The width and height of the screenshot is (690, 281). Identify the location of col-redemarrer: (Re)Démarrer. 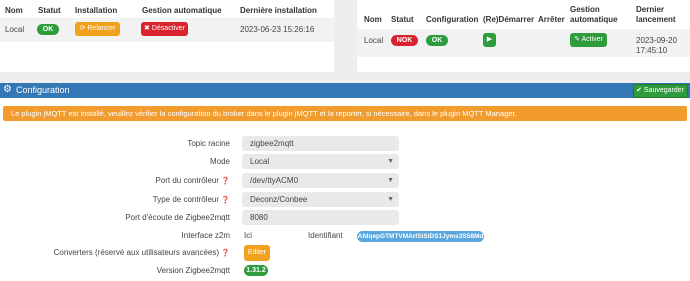
(509, 19).